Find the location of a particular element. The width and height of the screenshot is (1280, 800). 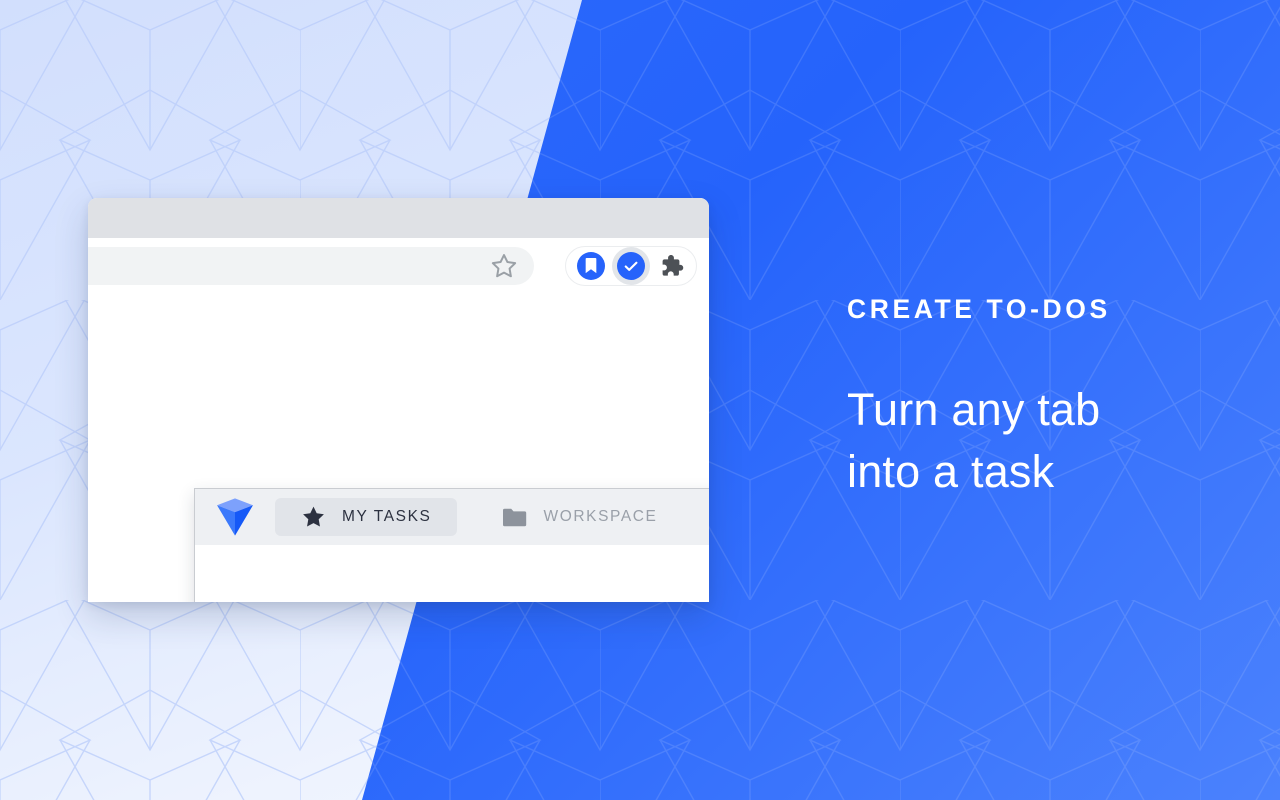

folder-icon is located at coordinates (515, 517).